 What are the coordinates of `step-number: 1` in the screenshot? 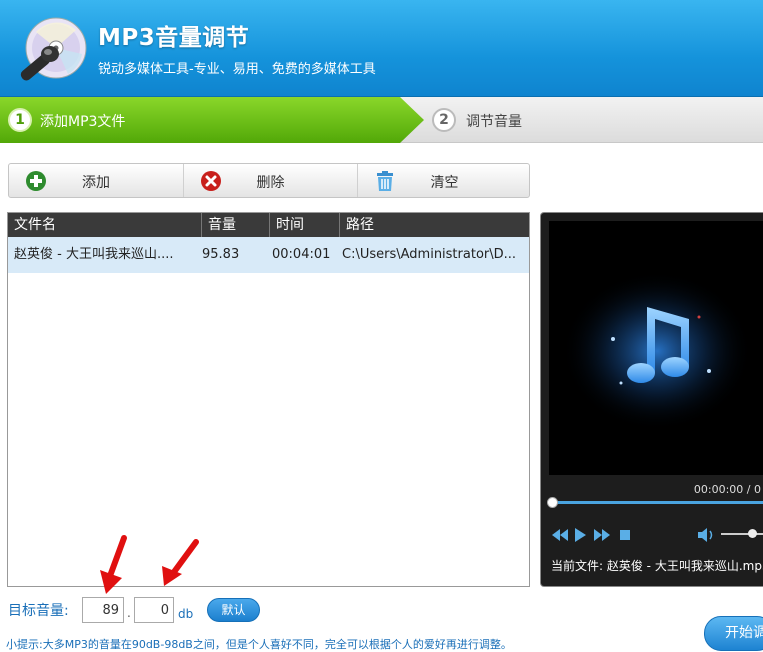 It's located at (20, 120).